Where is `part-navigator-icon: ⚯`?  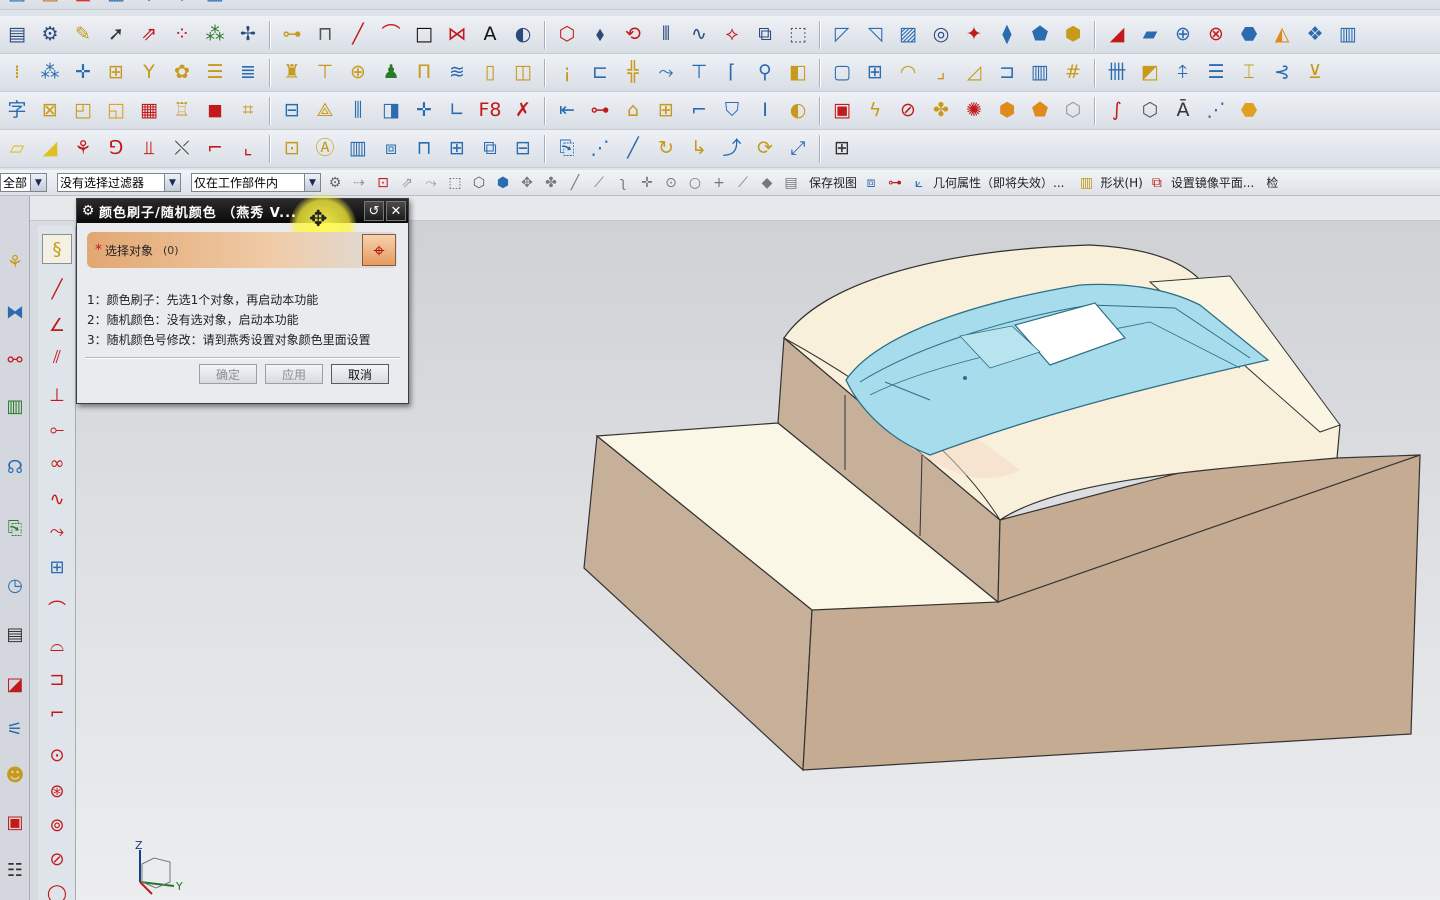 part-navigator-icon: ⚯ is located at coordinates (15, 360).